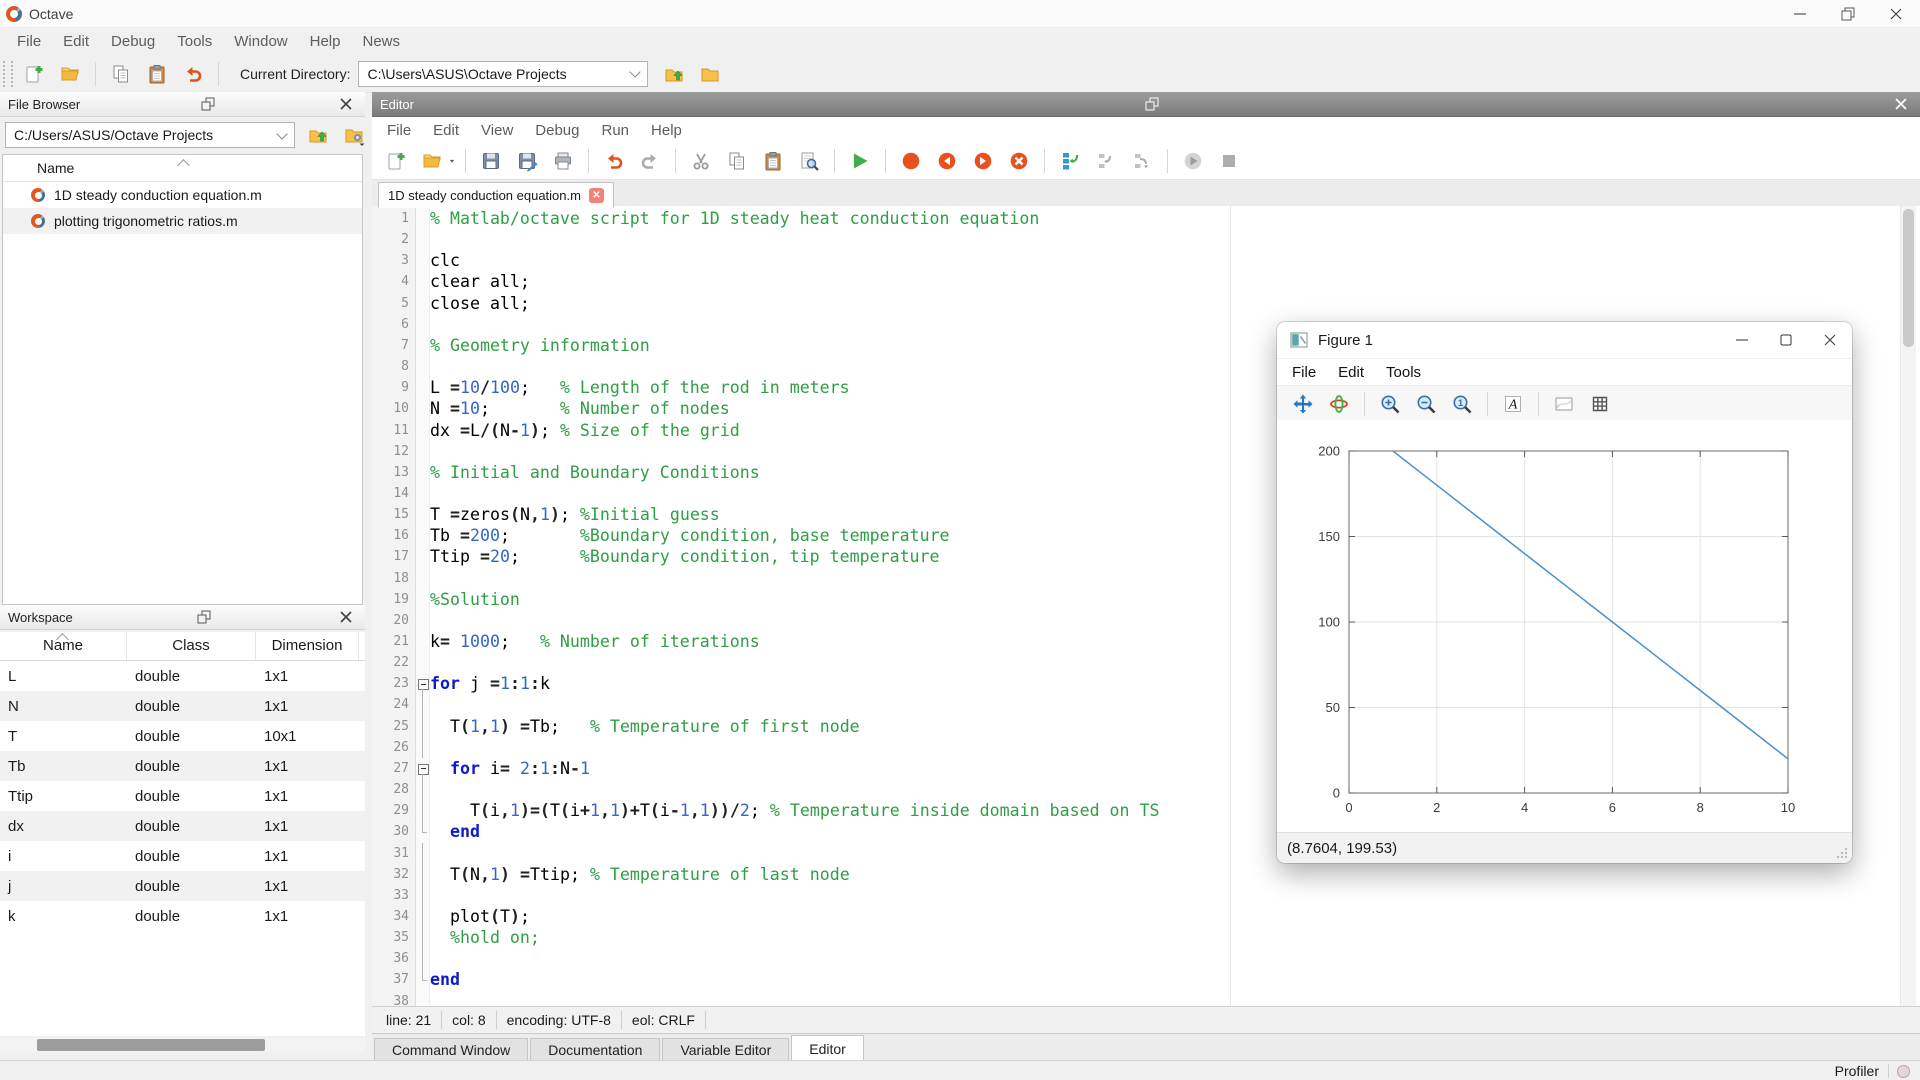  Describe the element at coordinates (182, 706) in the screenshot. I see `workspace-row: Ndouble 1x1` at that location.